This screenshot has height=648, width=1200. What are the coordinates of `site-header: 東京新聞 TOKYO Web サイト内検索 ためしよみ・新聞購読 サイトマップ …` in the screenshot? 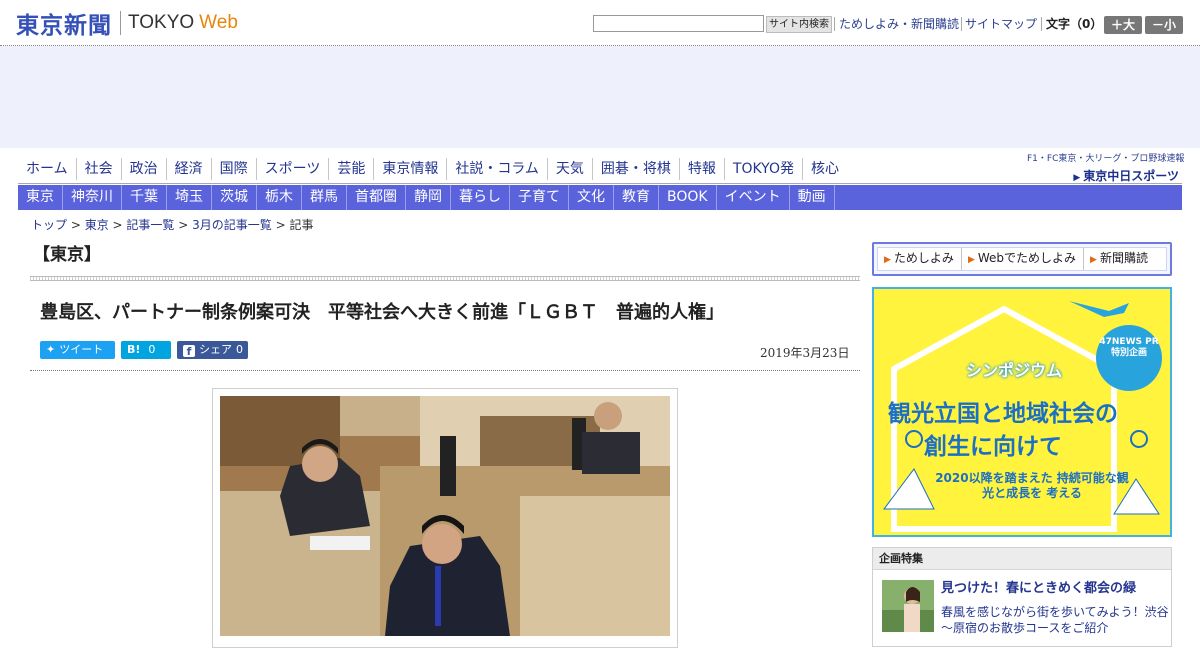 It's located at (600, 23).